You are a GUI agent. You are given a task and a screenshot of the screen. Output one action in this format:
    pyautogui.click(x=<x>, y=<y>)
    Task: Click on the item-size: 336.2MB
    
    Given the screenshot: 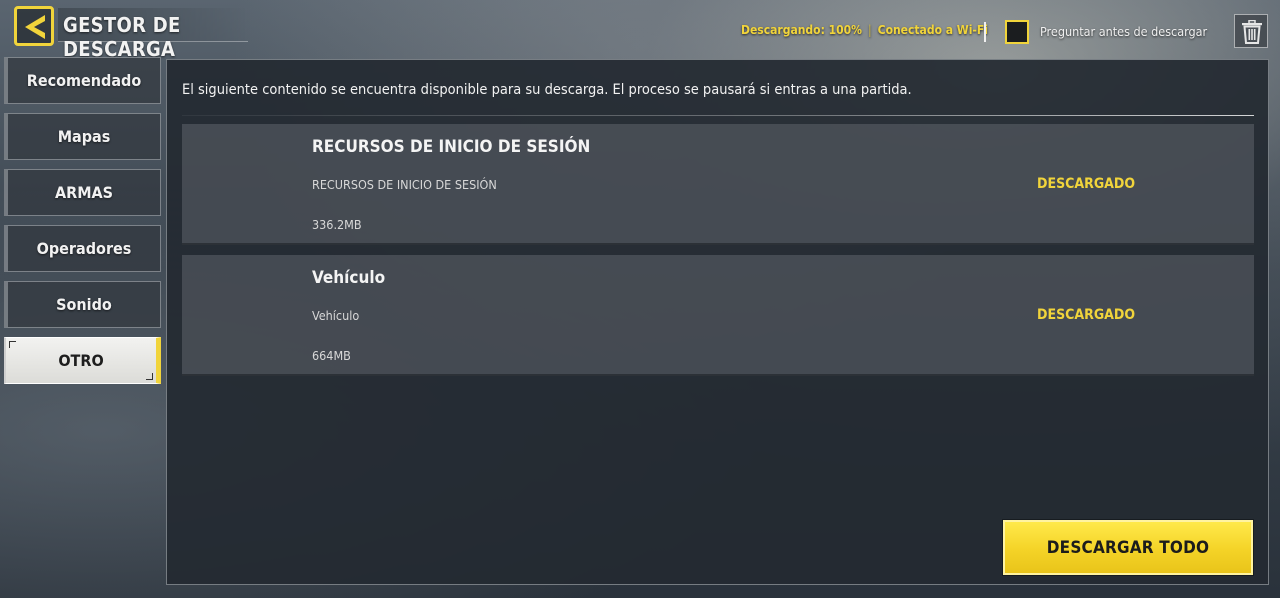 What is the action you would take?
    pyautogui.click(x=337, y=224)
    